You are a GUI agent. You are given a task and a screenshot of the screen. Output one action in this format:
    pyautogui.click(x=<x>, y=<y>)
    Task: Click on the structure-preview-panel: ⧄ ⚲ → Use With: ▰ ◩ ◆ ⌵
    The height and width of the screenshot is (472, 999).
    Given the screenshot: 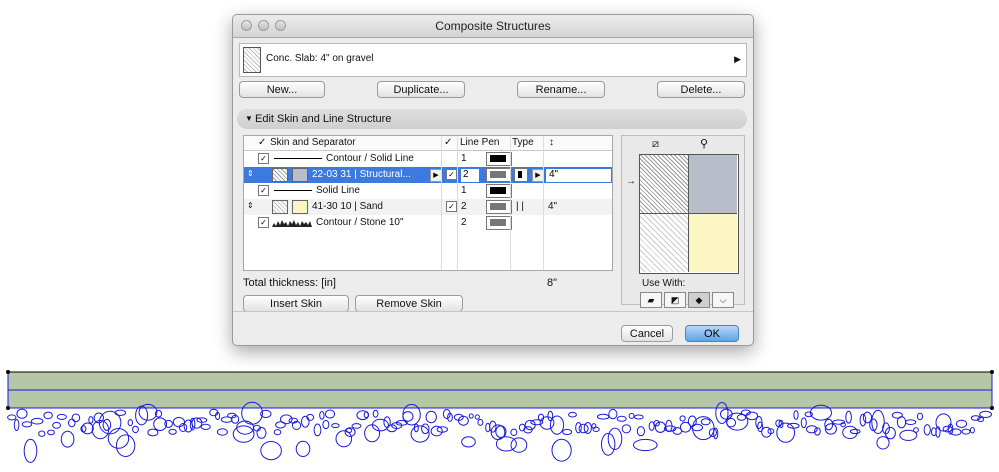 What is the action you would take?
    pyautogui.click(x=683, y=221)
    